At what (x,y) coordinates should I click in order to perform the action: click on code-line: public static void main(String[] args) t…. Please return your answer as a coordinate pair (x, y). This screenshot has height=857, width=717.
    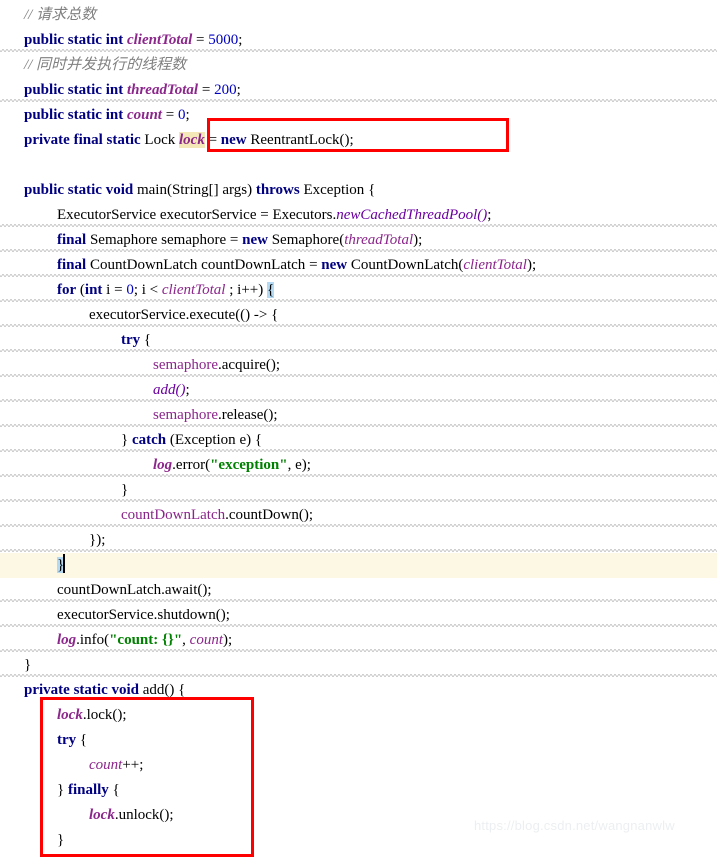
    Looking at the image, I should click on (358, 190).